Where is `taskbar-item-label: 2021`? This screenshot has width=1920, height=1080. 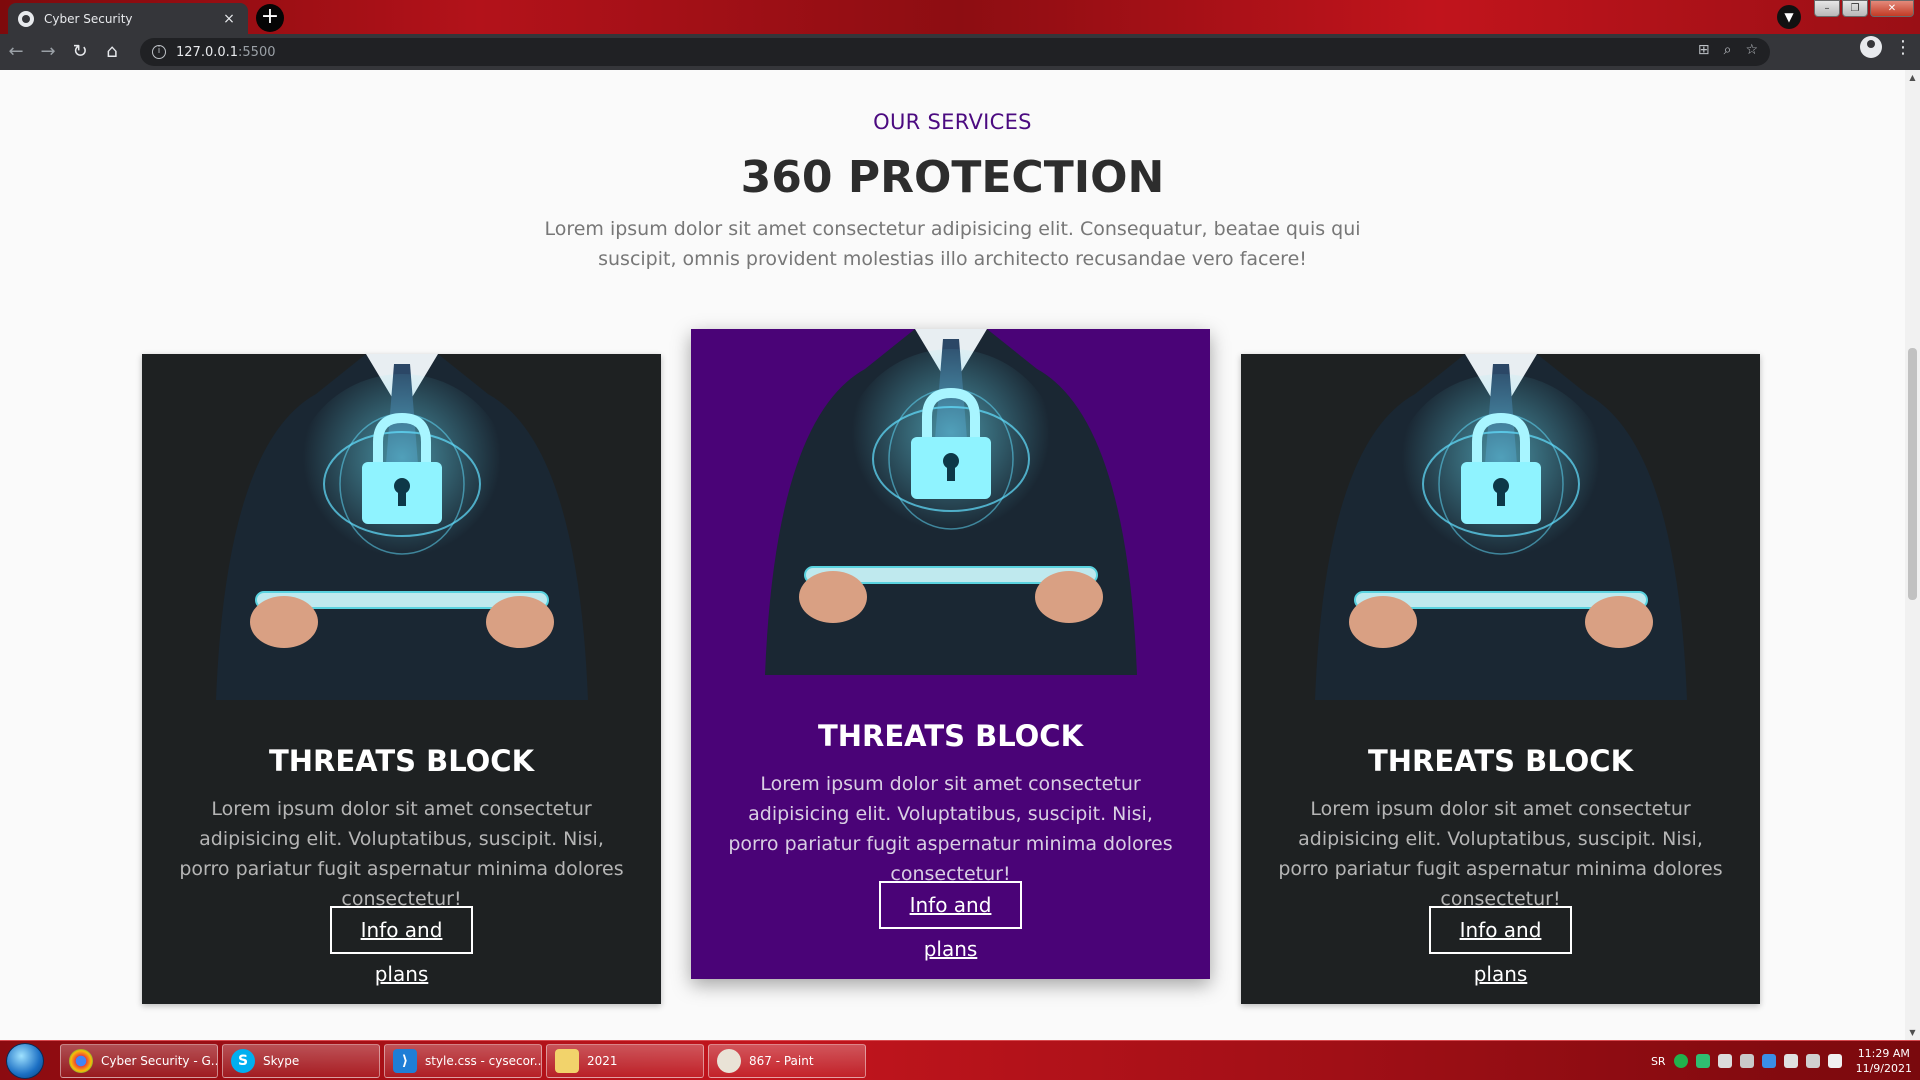 taskbar-item-label: 2021 is located at coordinates (602, 1061).